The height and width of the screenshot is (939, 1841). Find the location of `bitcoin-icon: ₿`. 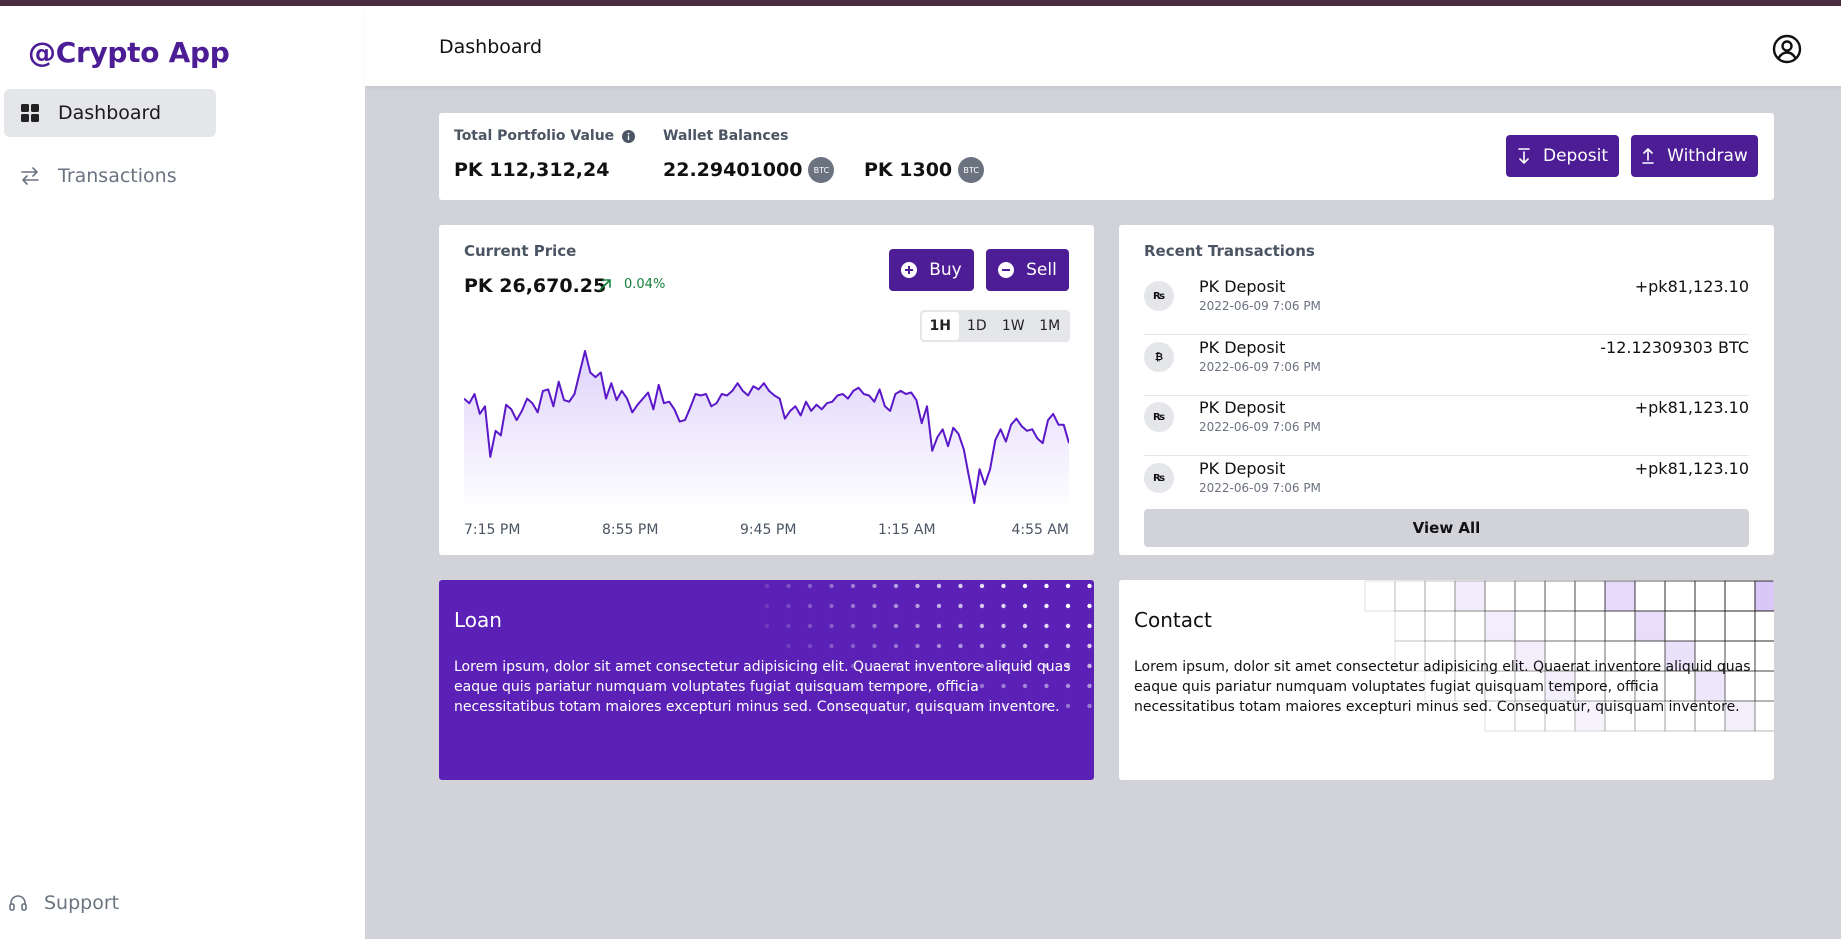

bitcoin-icon: ₿ is located at coordinates (1159, 357).